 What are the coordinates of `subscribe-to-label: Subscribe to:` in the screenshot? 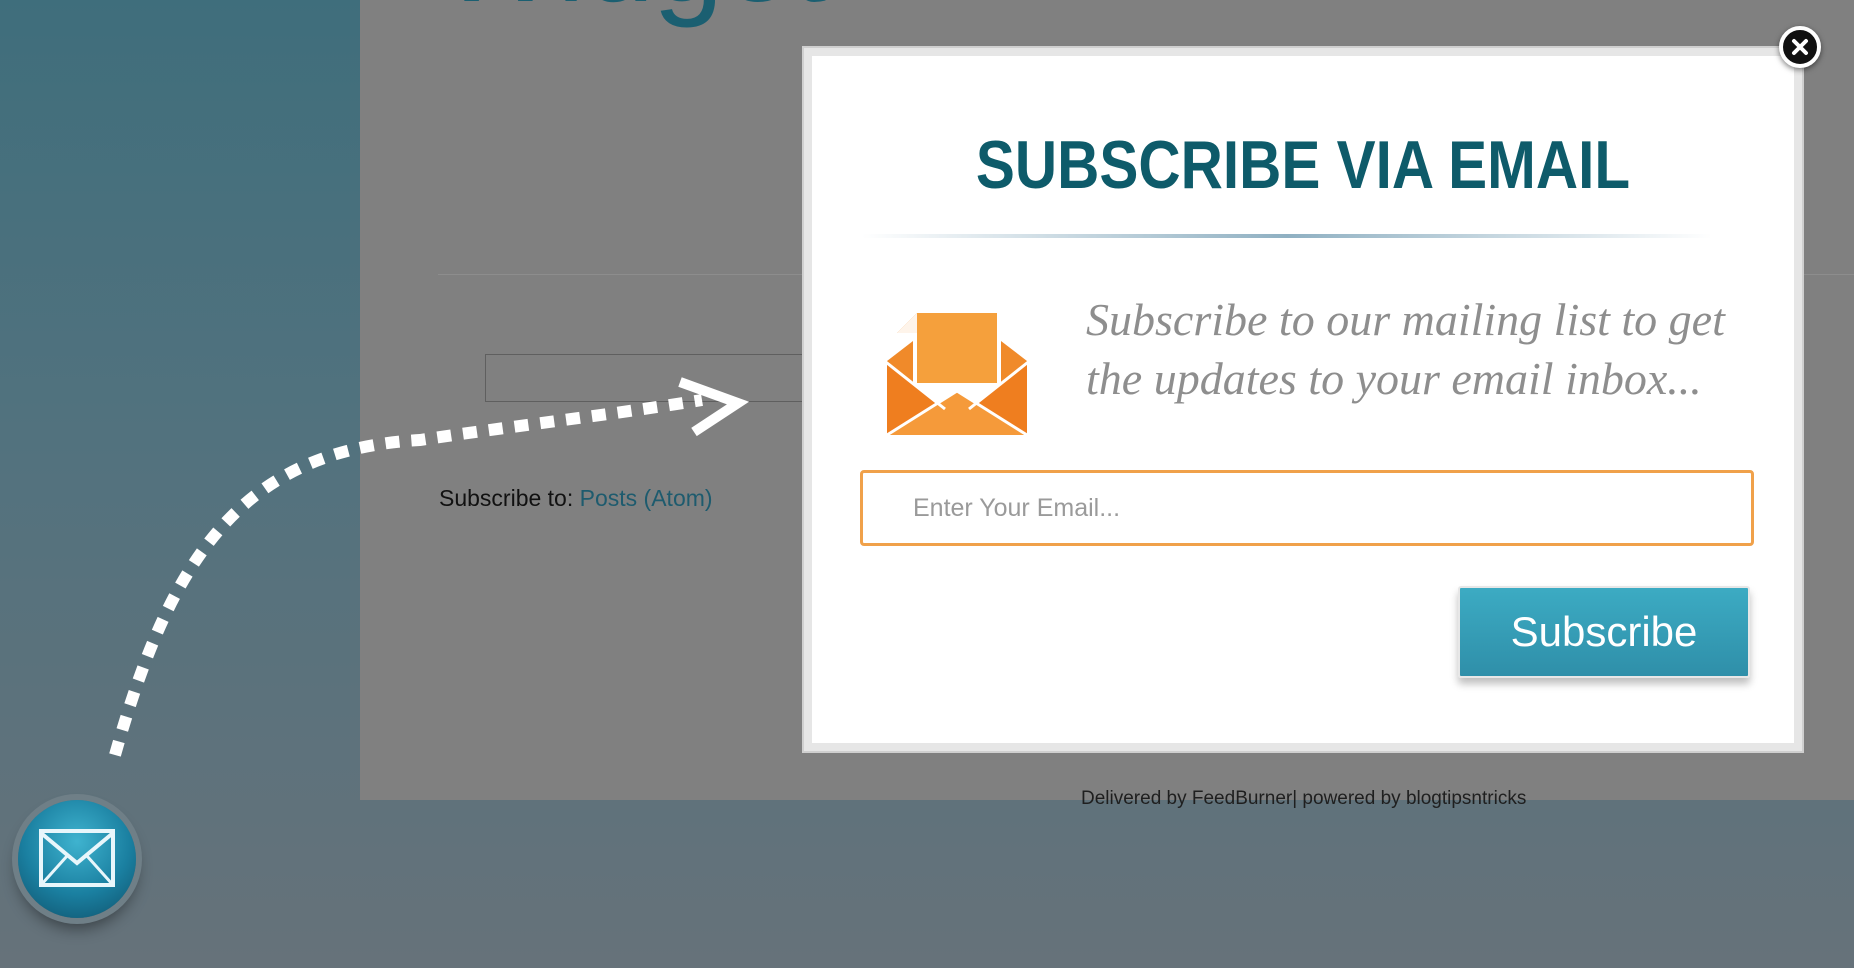 It's located at (506, 498).